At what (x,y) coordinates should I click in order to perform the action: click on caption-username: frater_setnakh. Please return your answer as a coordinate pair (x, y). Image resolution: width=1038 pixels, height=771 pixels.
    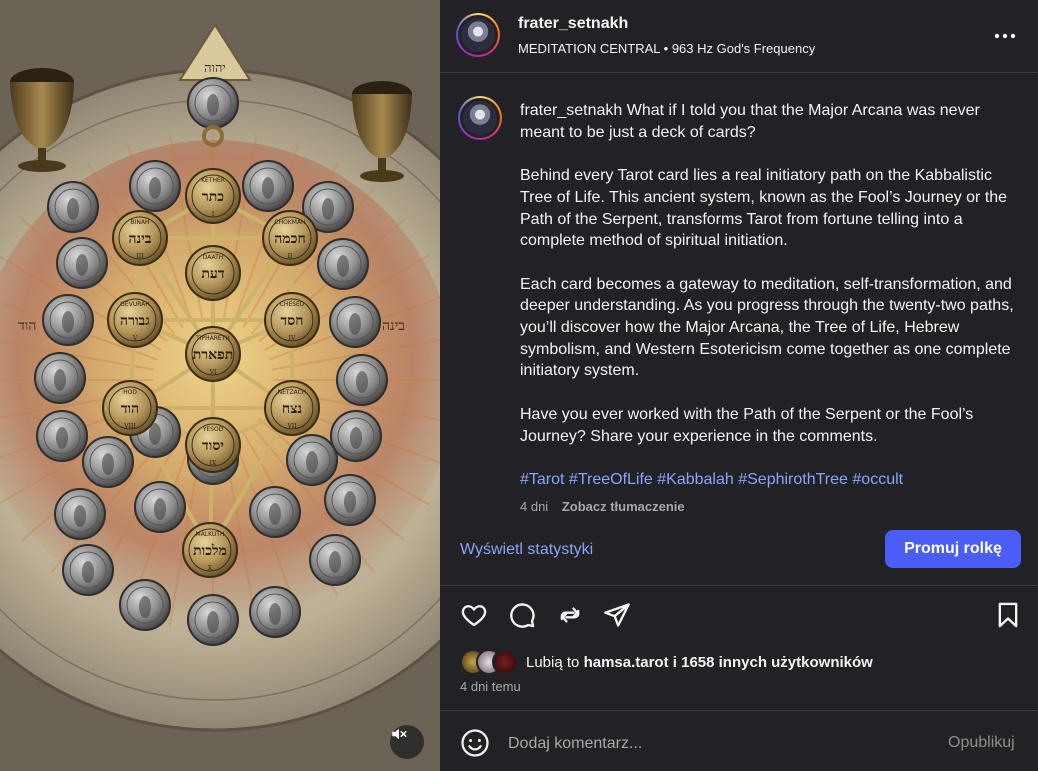
    Looking at the image, I should click on (571, 110).